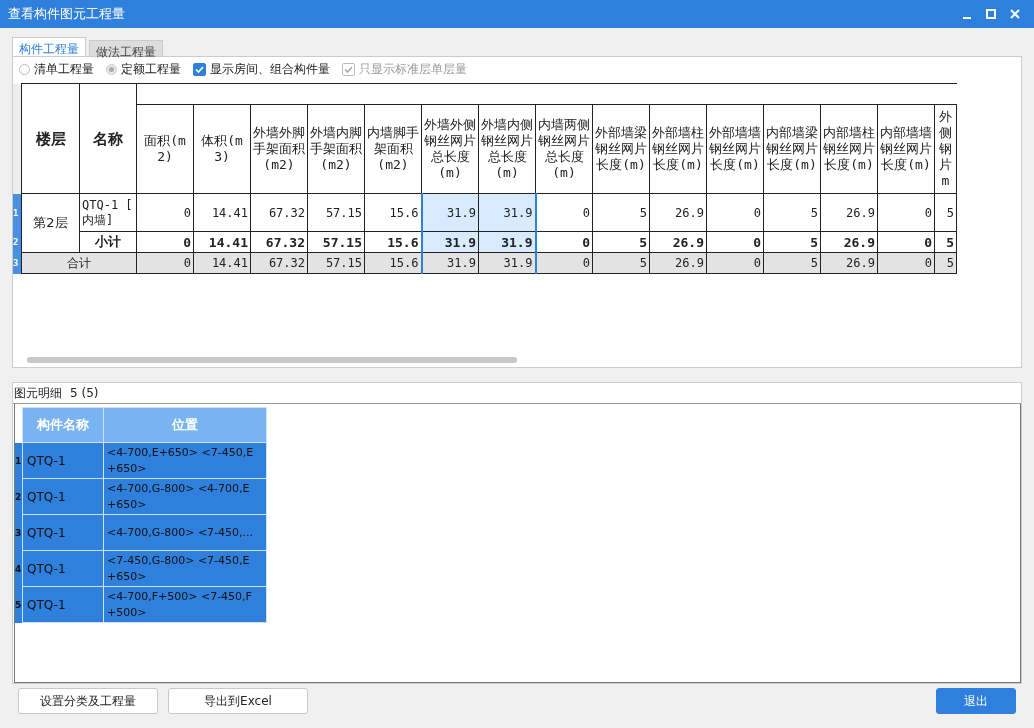  I want to click on radio-button, so click(24, 69).